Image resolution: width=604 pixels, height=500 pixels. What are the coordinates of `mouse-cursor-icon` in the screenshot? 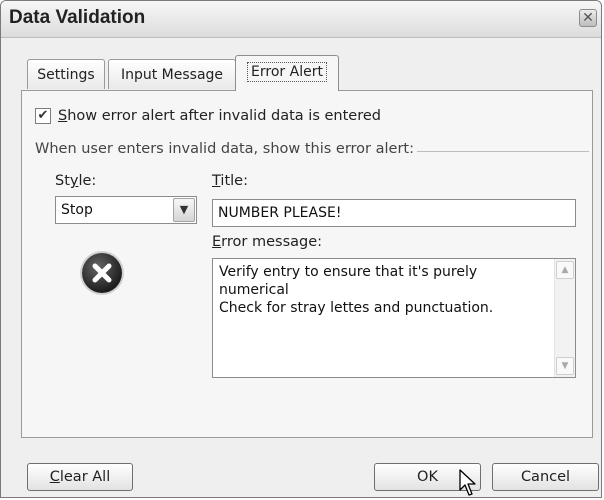 It's located at (467, 482).